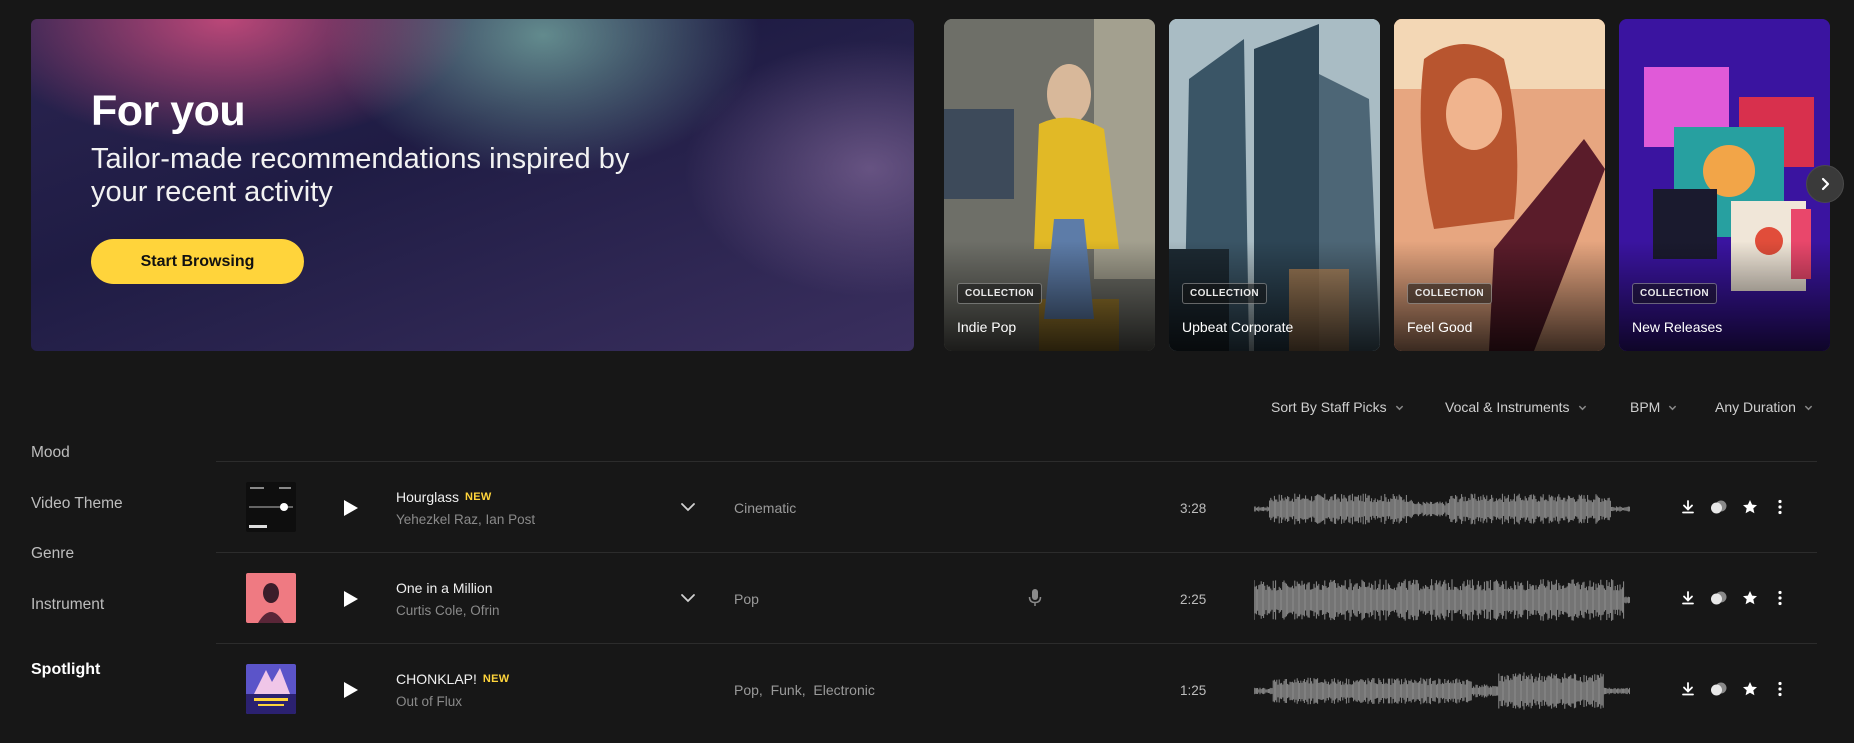 The width and height of the screenshot is (1854, 743). I want to click on sidebar-item-genre: Genre, so click(52, 554).